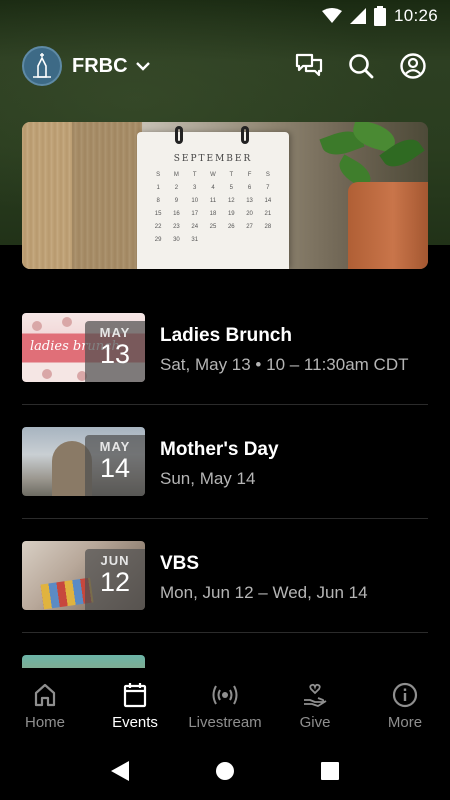 Image resolution: width=450 pixels, height=800 pixels. I want to click on event-datetime: Sat, May 13 • 10 – 11:30am CDT, so click(284, 364).